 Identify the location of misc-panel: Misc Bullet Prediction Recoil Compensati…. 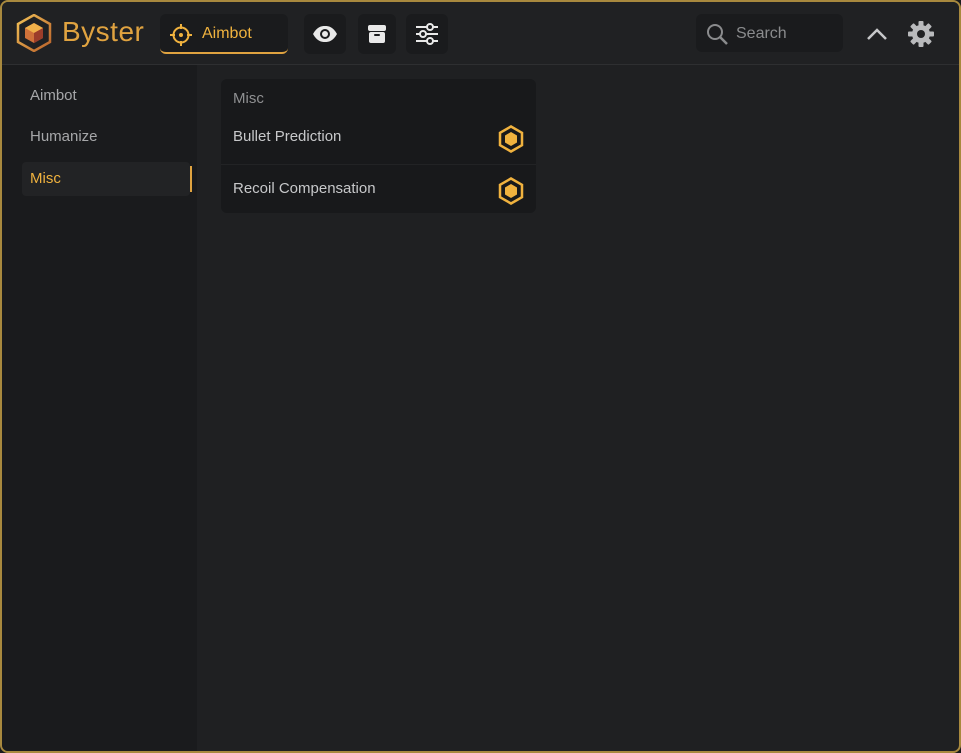
(378, 146).